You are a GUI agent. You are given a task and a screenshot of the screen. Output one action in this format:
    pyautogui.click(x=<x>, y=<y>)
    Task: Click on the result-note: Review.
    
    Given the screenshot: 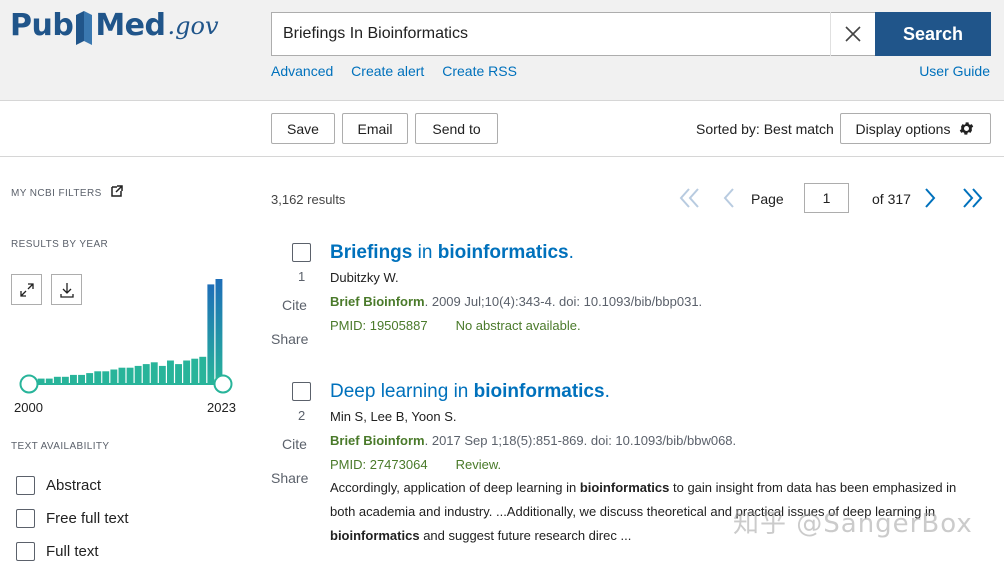 What is the action you would take?
    pyautogui.click(x=478, y=464)
    